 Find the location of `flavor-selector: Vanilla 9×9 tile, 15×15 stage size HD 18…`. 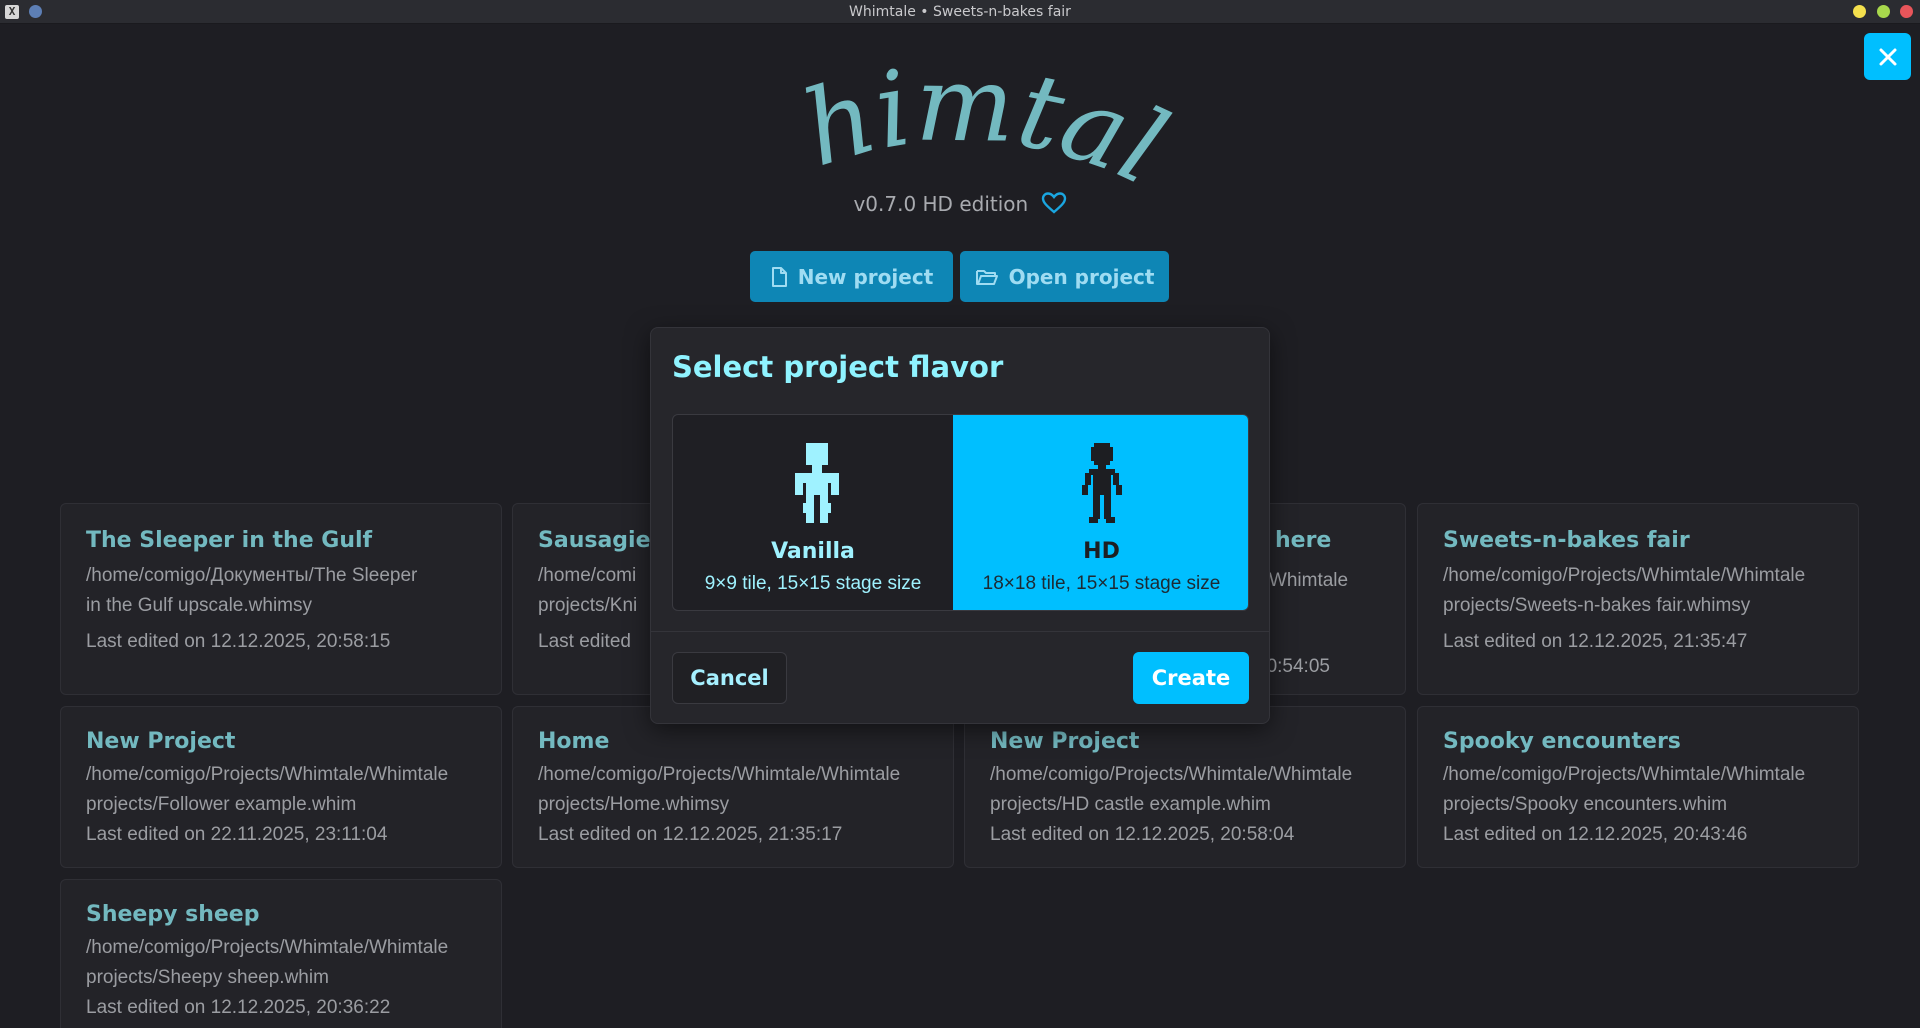

flavor-selector: Vanilla 9×9 tile, 15×15 stage size HD 18… is located at coordinates (960, 512).